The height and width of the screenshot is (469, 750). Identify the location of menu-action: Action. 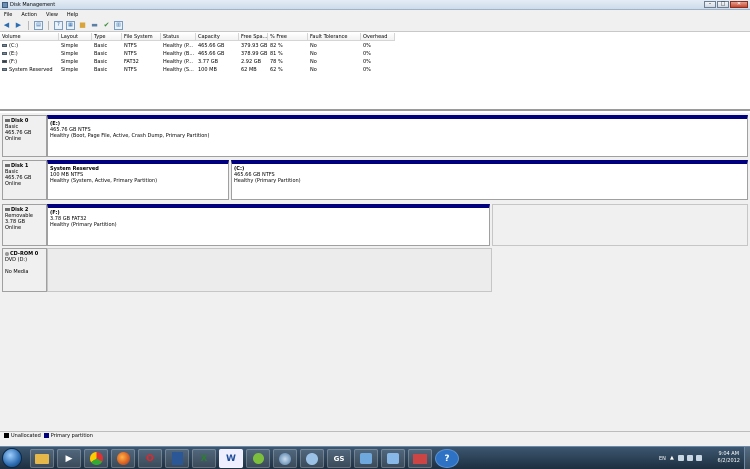
(29, 15).